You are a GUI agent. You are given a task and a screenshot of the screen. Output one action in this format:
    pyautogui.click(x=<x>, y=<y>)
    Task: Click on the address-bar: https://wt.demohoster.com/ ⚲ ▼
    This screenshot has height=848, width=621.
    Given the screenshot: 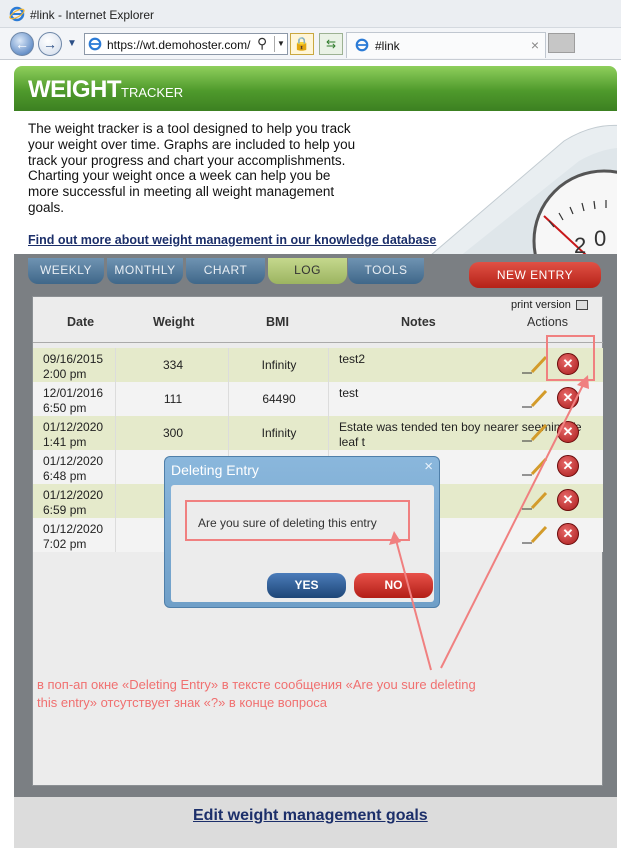 What is the action you would take?
    pyautogui.click(x=186, y=44)
    